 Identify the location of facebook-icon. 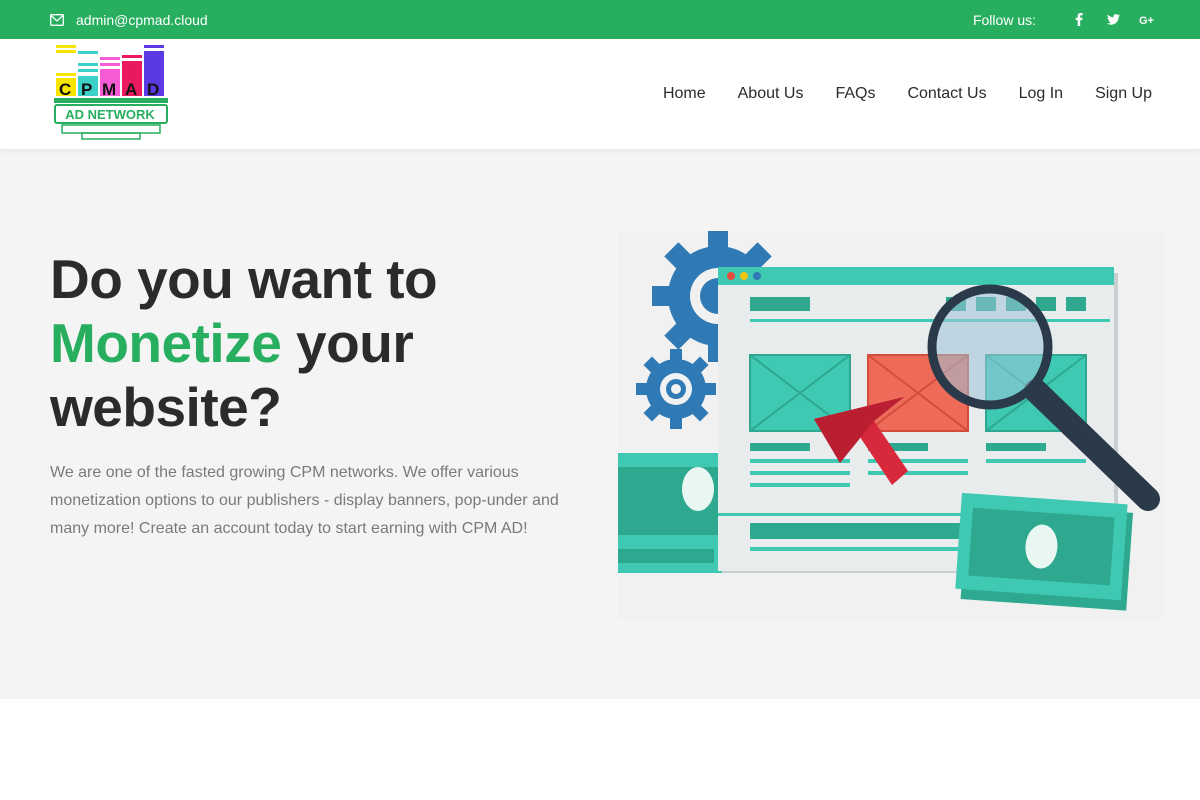
(1079, 20).